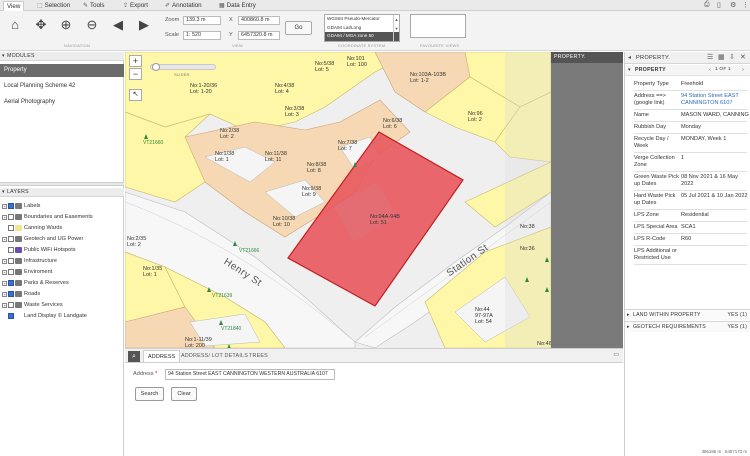  What do you see at coordinates (35, 283) in the screenshot?
I see `layer-row: + Parks & Reserves` at bounding box center [35, 283].